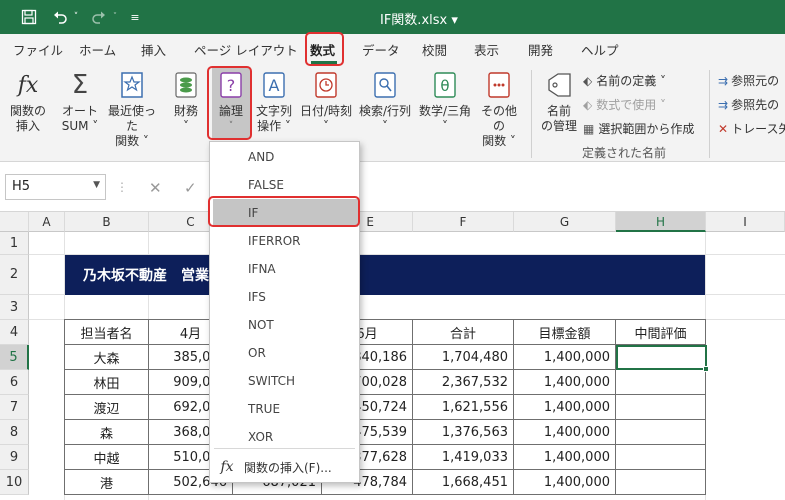 This screenshot has width=785, height=500. Describe the element at coordinates (284, 325) in the screenshot. I see `menu-item-not: NOT` at that location.